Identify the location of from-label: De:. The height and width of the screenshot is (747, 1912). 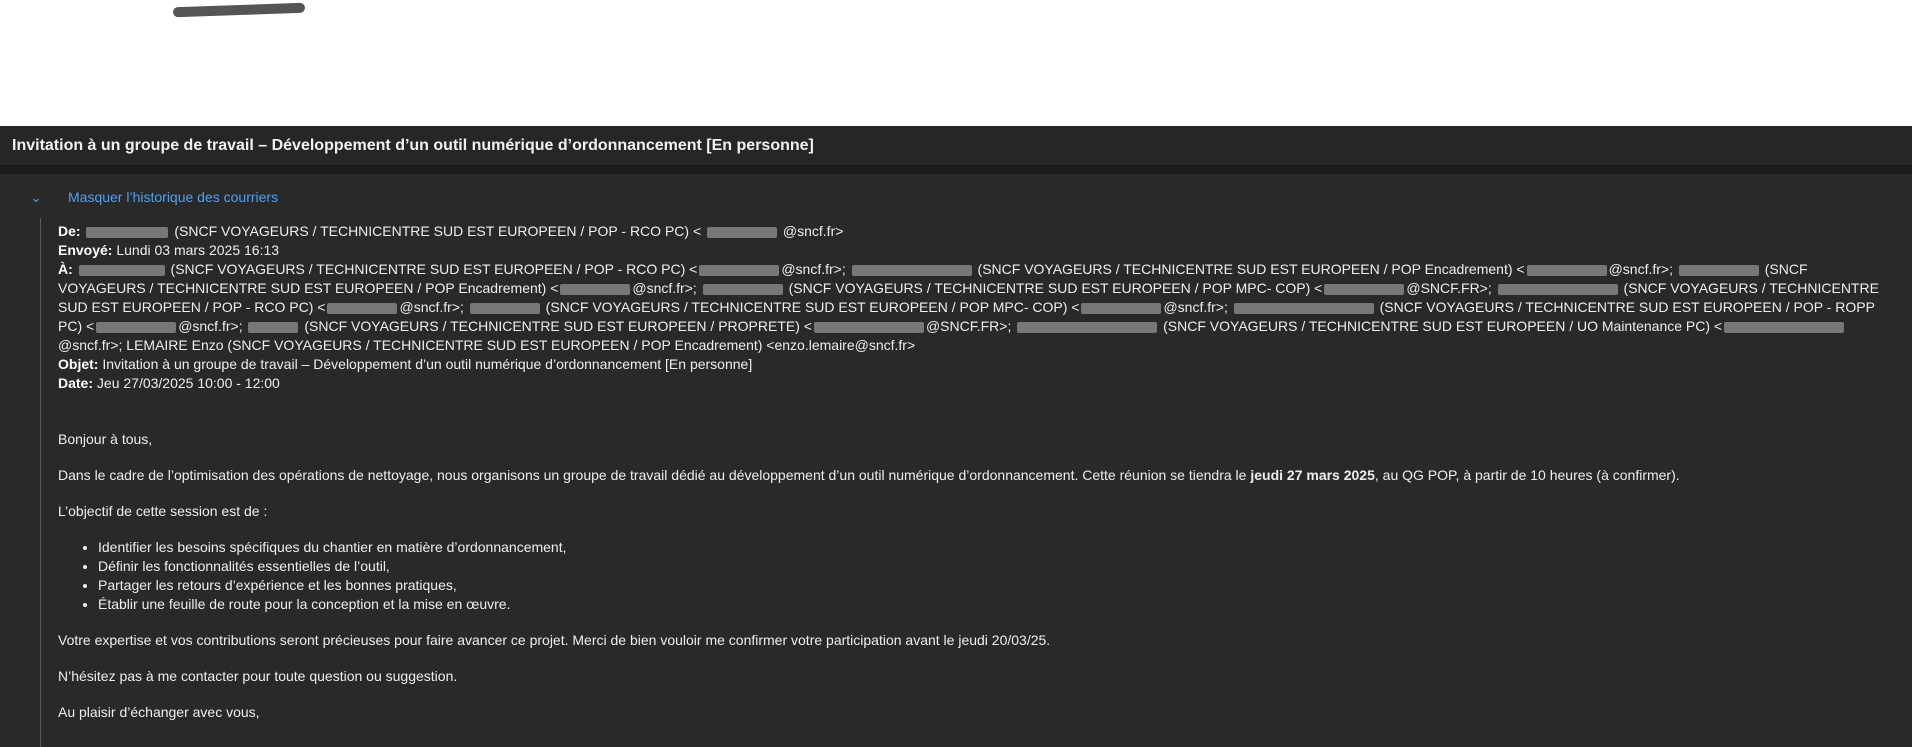
(69, 231).